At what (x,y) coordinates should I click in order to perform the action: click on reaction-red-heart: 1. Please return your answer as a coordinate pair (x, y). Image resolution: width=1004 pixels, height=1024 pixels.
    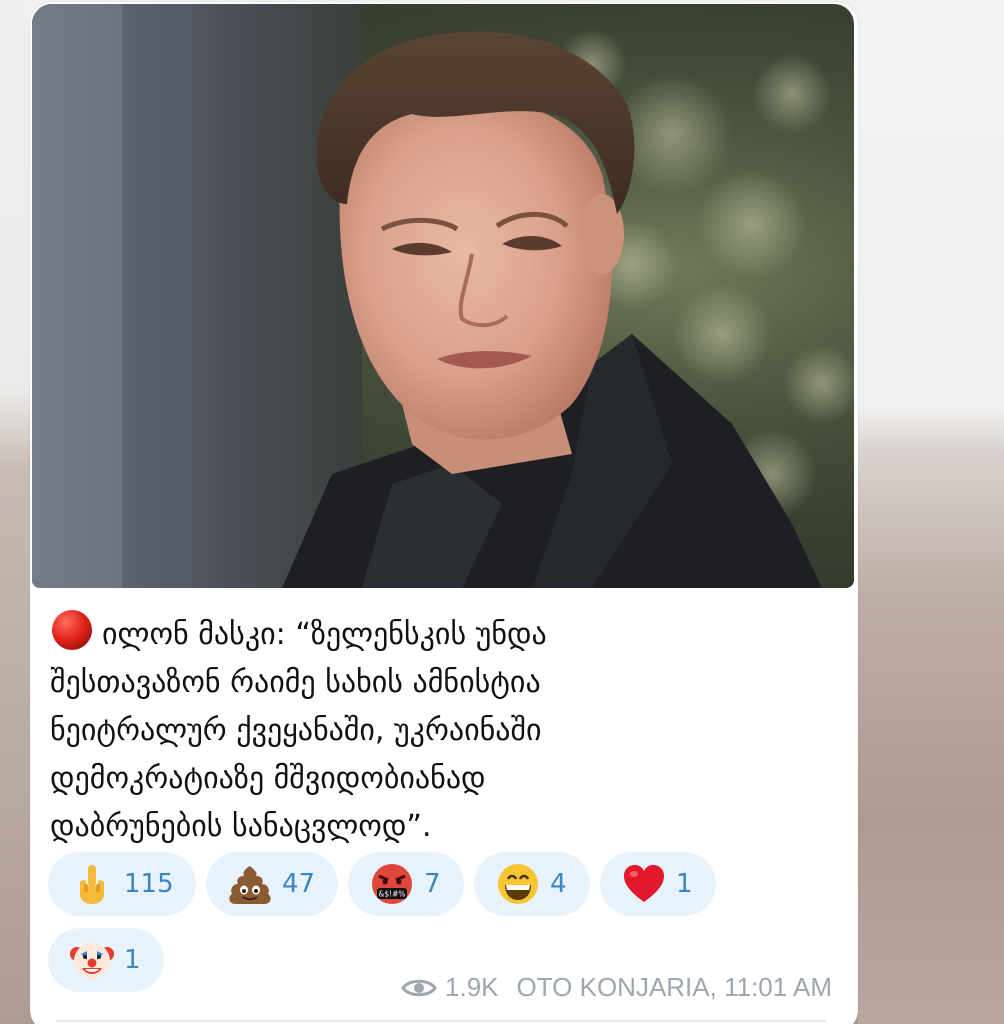
    Looking at the image, I should click on (658, 884).